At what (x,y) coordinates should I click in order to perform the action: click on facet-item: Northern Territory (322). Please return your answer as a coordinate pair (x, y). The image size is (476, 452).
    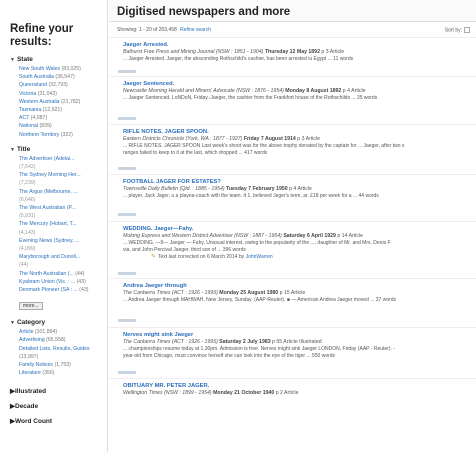
    Looking at the image, I should click on (60, 135).